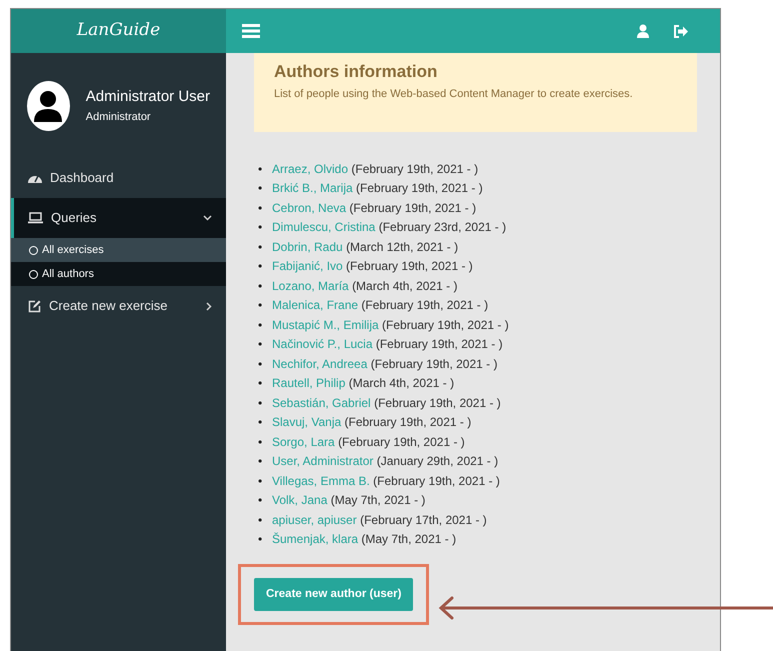 This screenshot has width=773, height=651. What do you see at coordinates (680, 31) in the screenshot?
I see `logout-icon` at bounding box center [680, 31].